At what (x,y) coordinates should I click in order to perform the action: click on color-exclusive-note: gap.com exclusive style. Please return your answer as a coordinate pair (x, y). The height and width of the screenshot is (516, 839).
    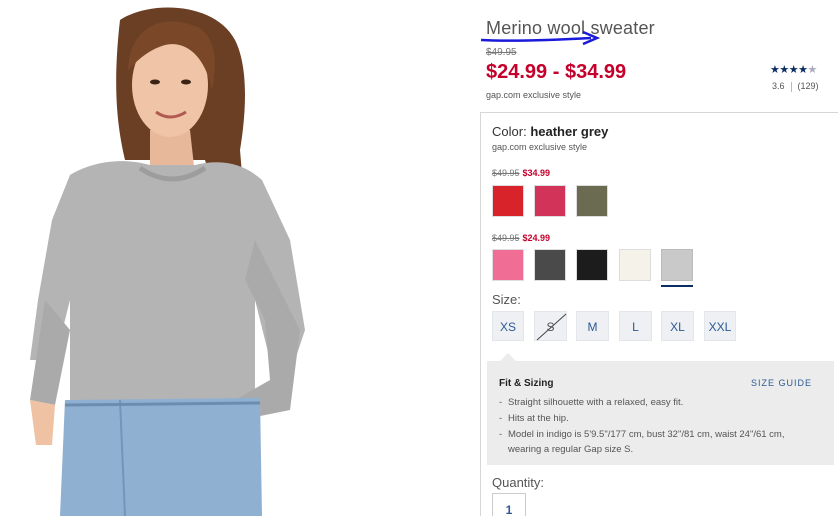
    Looking at the image, I should click on (540, 147).